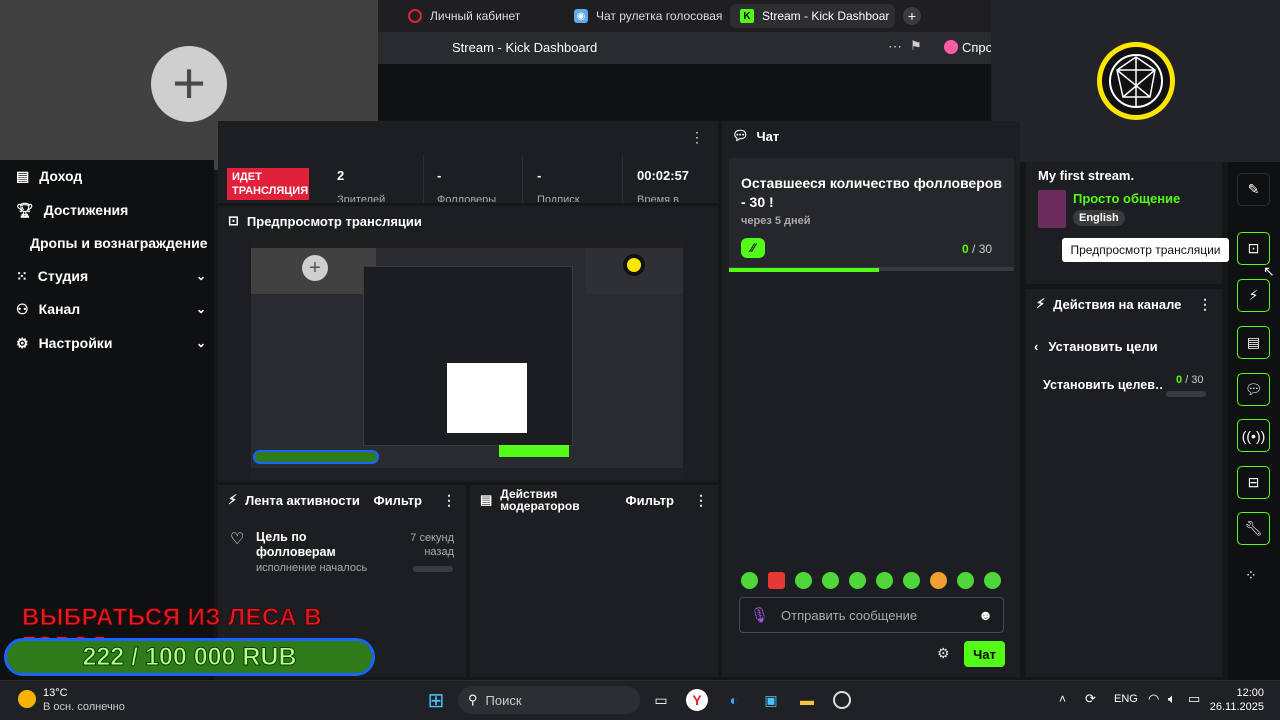 The width and height of the screenshot is (1280, 720). Describe the element at coordinates (63, 276) in the screenshot. I see `sidebar-item-label: Студия` at that location.